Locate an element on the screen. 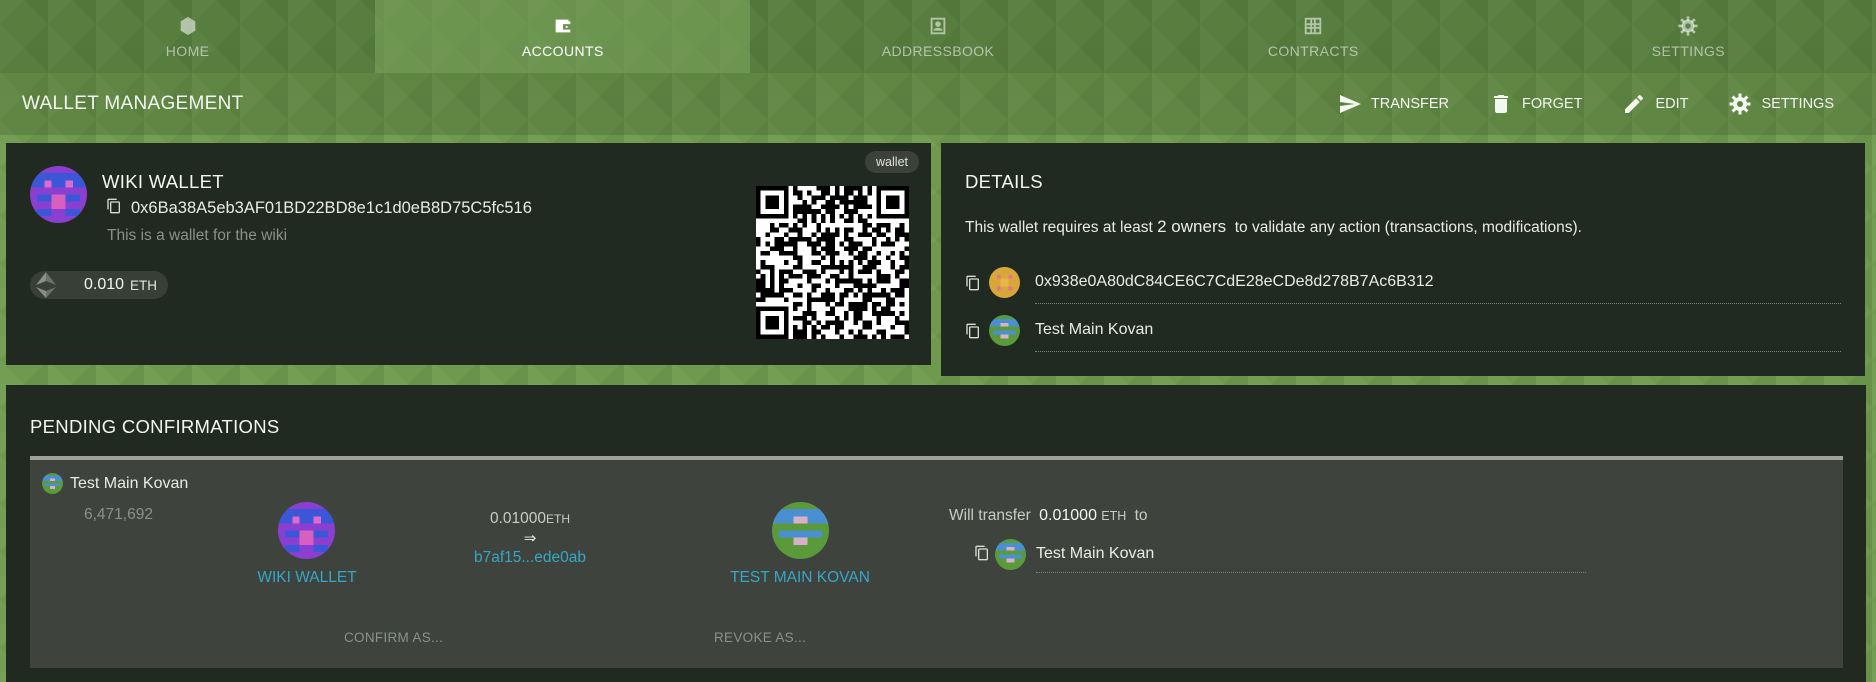 The height and width of the screenshot is (682, 1876). tab-accounts: ACCOUNTS is located at coordinates (563, 36).